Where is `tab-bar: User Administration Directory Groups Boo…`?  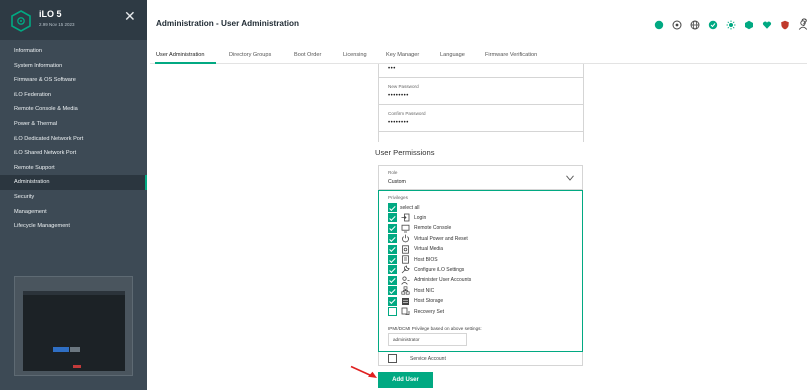
tab-bar: User Administration Directory Groups Boo… is located at coordinates (478, 55).